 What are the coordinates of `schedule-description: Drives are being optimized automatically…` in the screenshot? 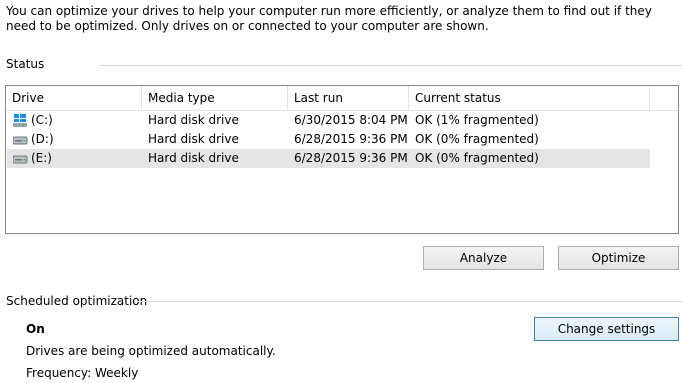 It's located at (151, 351).